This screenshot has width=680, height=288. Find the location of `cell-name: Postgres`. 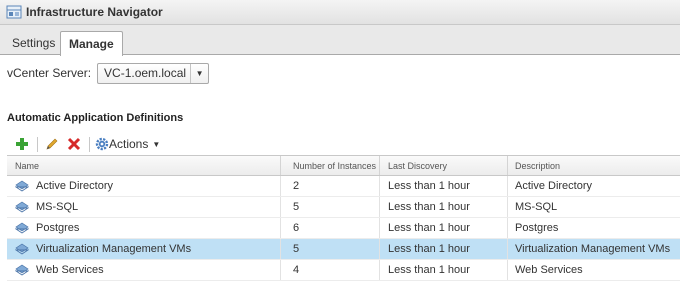

cell-name: Postgres is located at coordinates (144, 228).